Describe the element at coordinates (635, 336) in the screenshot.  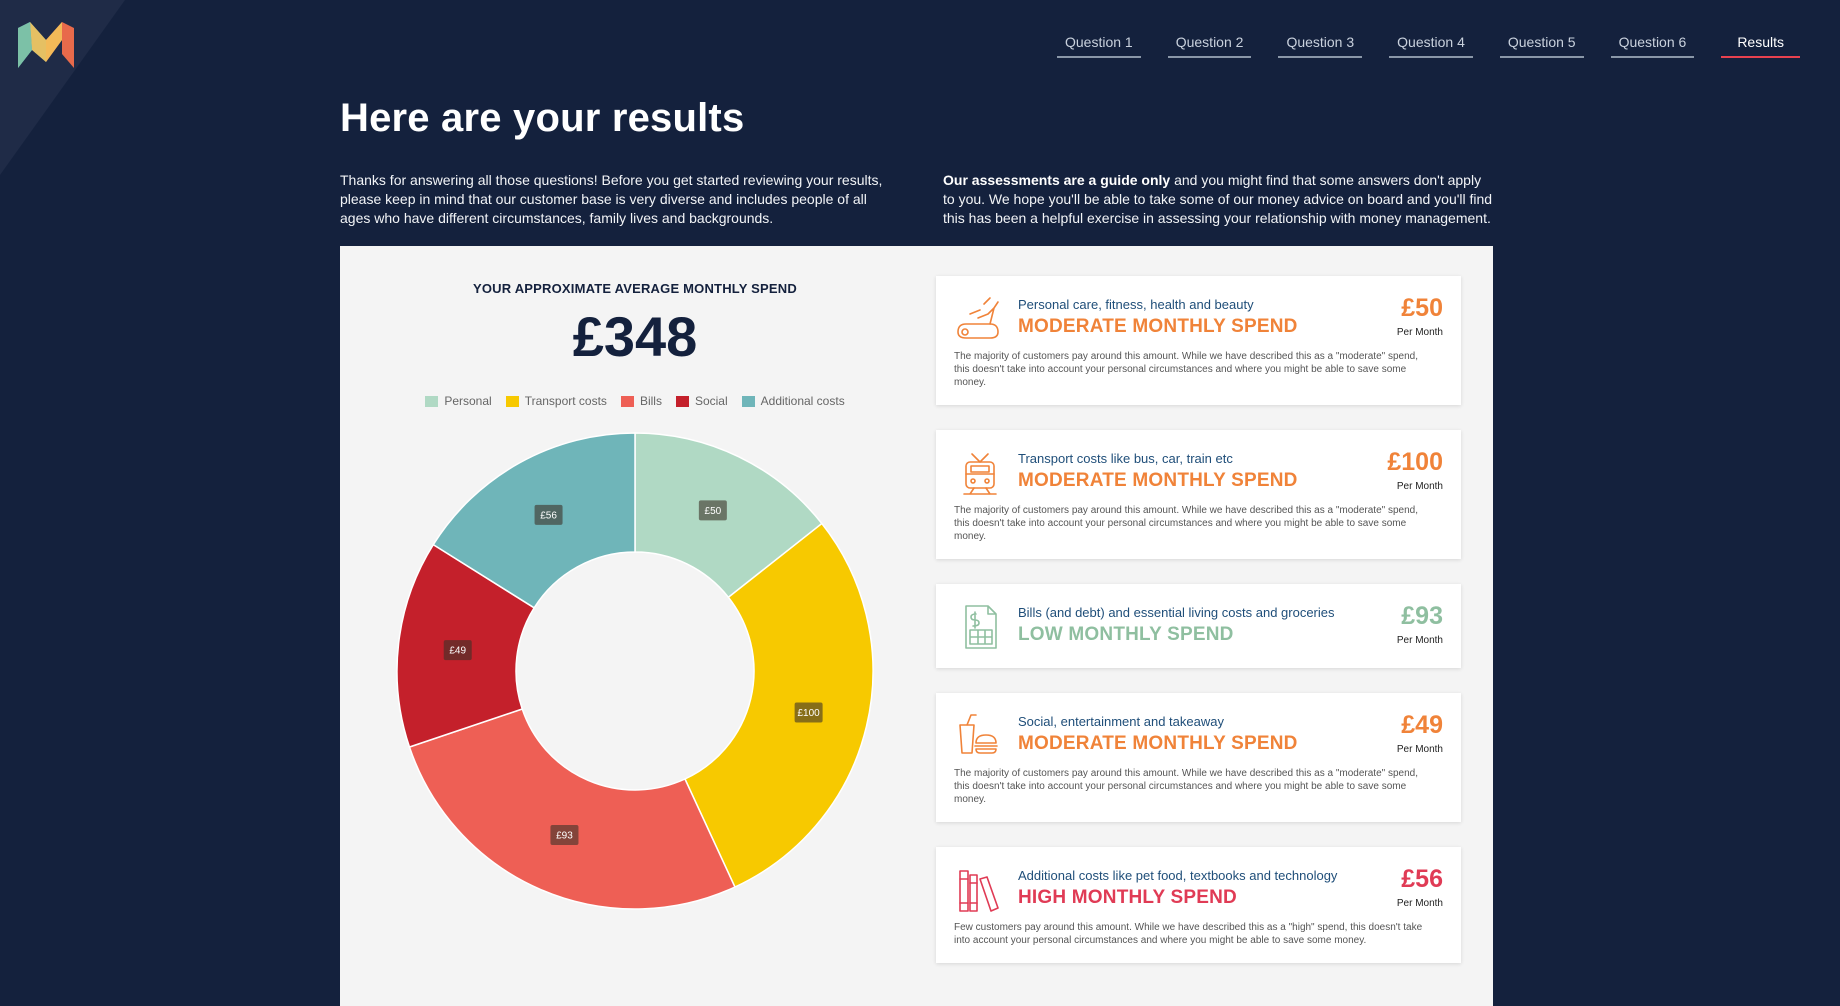
I see `spend-amount: £348` at that location.